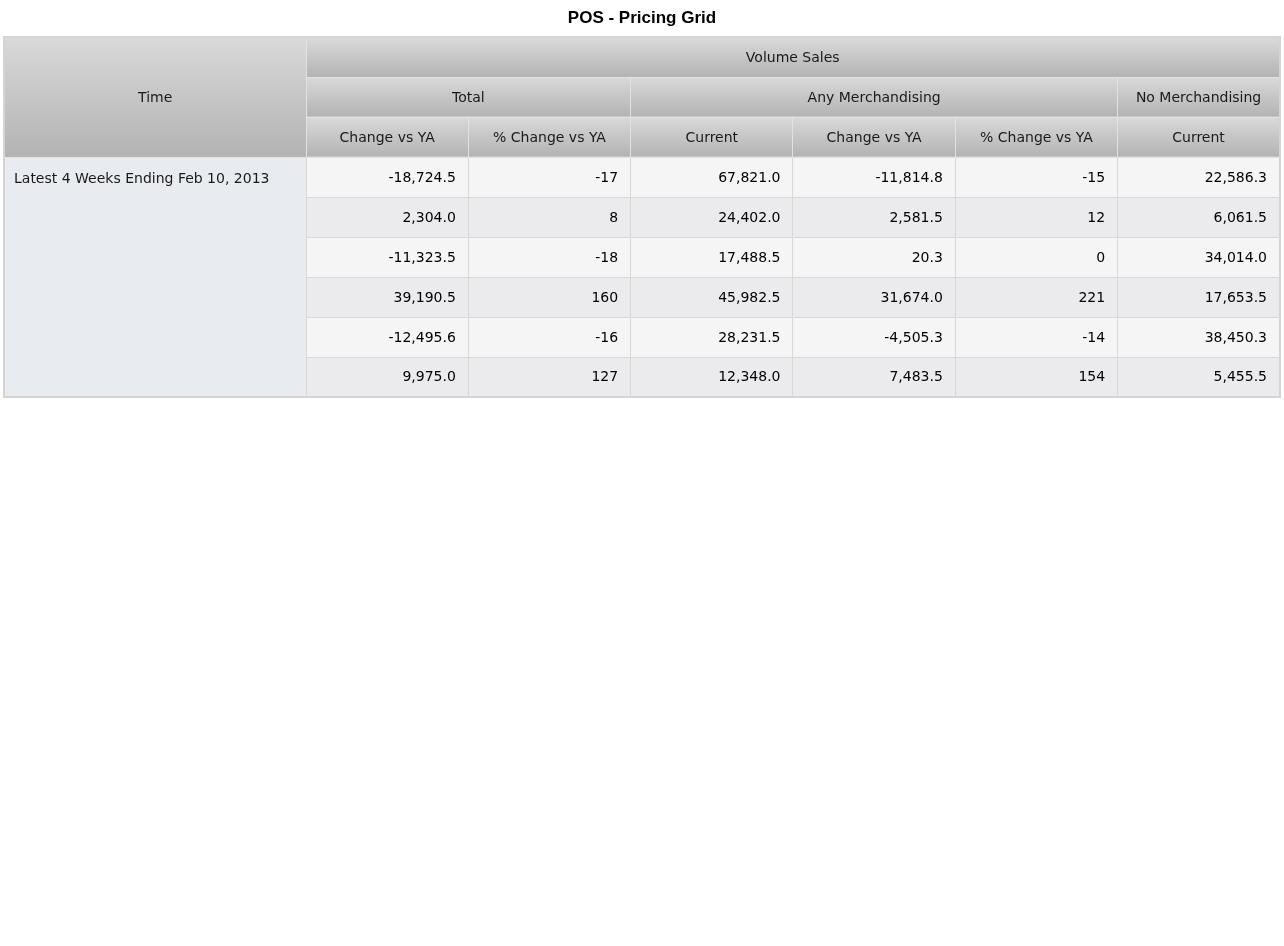  I want to click on table-cell: 221, so click(1036, 297).